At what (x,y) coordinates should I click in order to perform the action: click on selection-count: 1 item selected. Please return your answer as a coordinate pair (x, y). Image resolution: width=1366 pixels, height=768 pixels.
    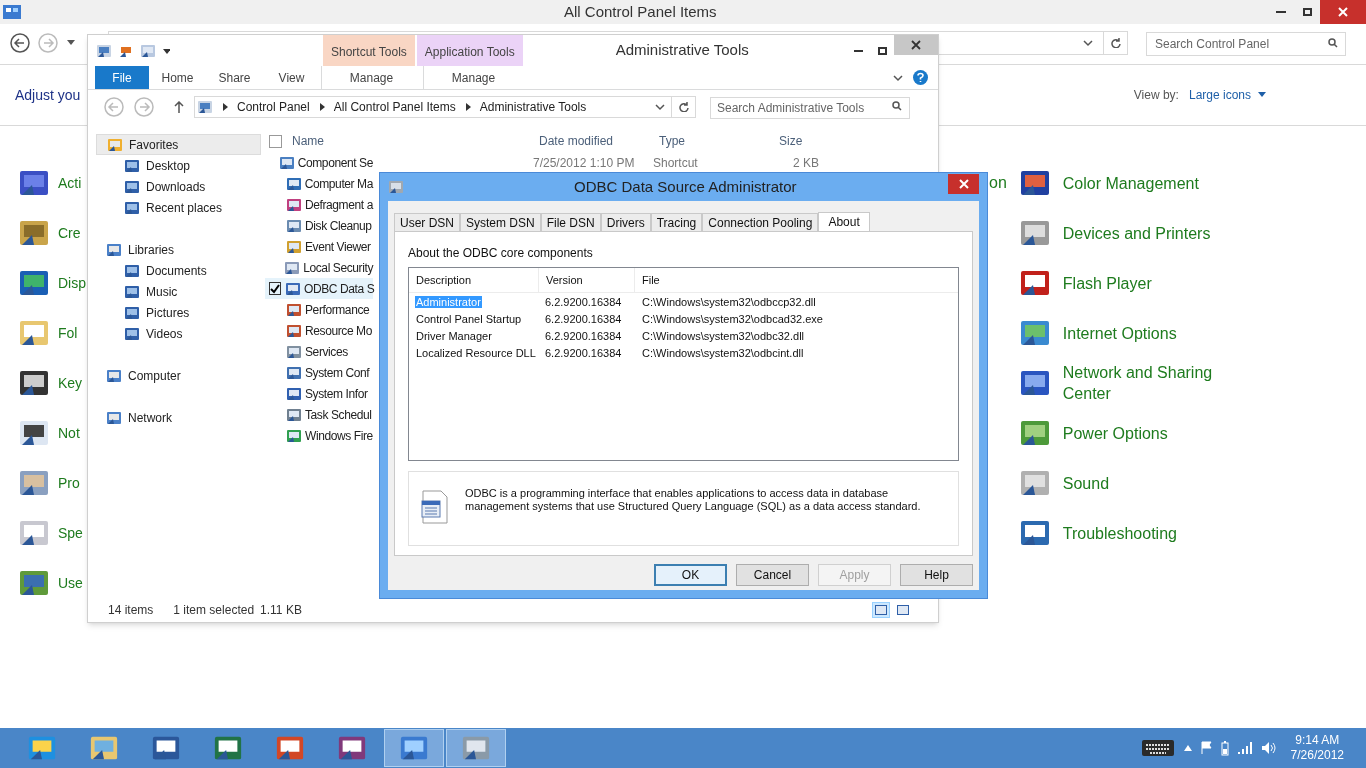
    Looking at the image, I should click on (214, 610).